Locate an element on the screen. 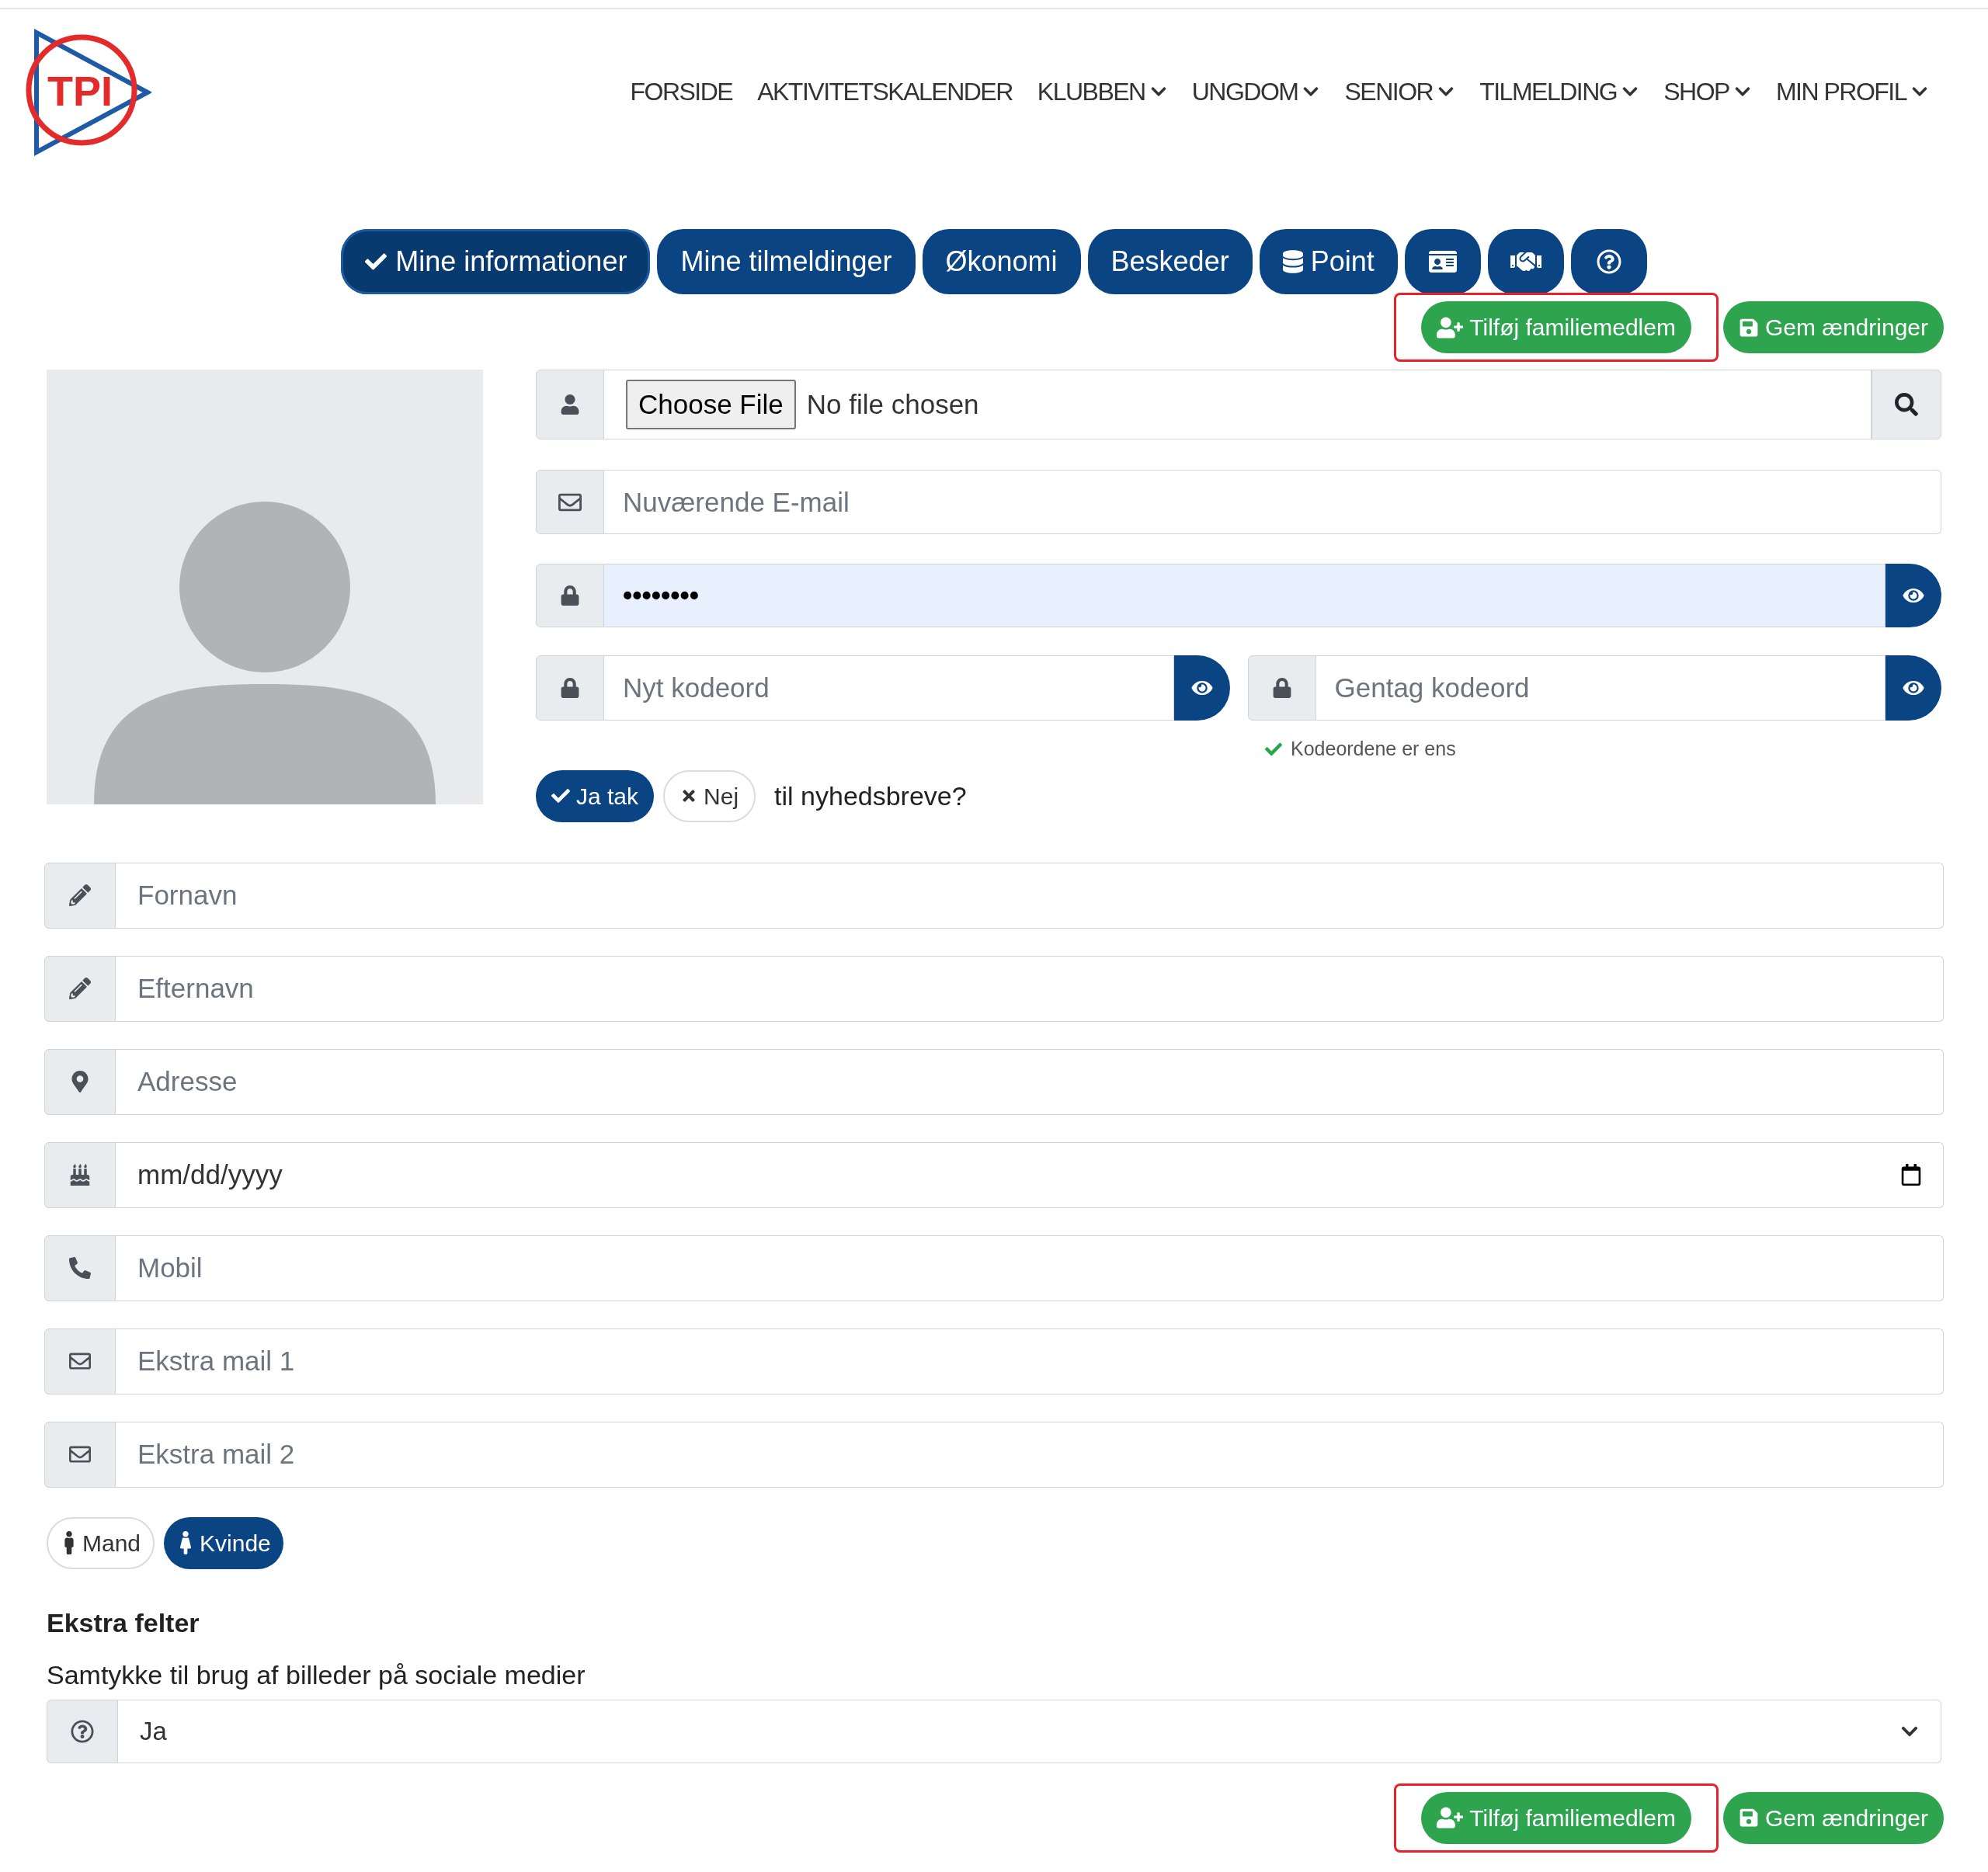  text-field: Efternavn is located at coordinates (1030, 989).